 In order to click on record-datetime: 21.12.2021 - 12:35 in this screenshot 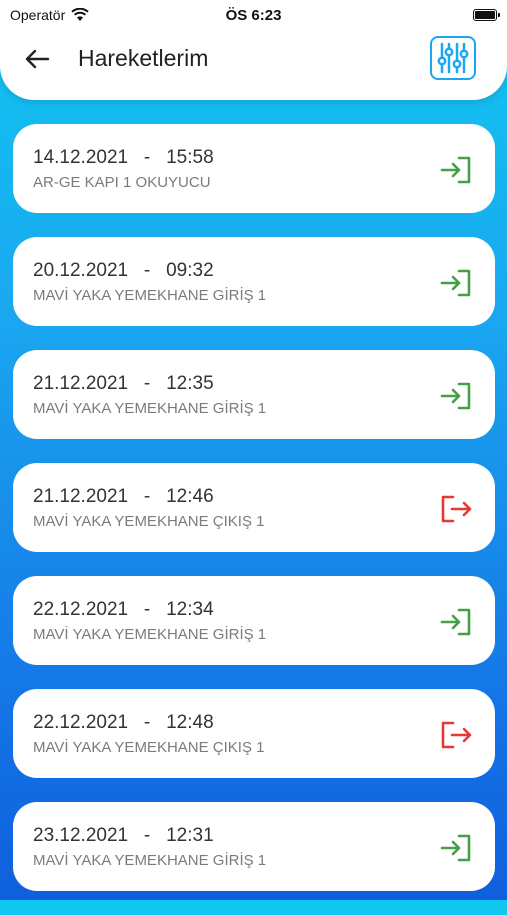, I will do `click(123, 384)`.